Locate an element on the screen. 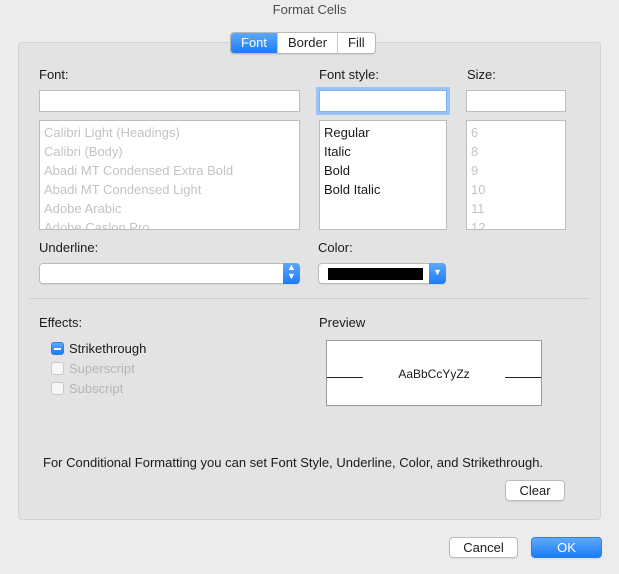  size-input is located at coordinates (516, 101).